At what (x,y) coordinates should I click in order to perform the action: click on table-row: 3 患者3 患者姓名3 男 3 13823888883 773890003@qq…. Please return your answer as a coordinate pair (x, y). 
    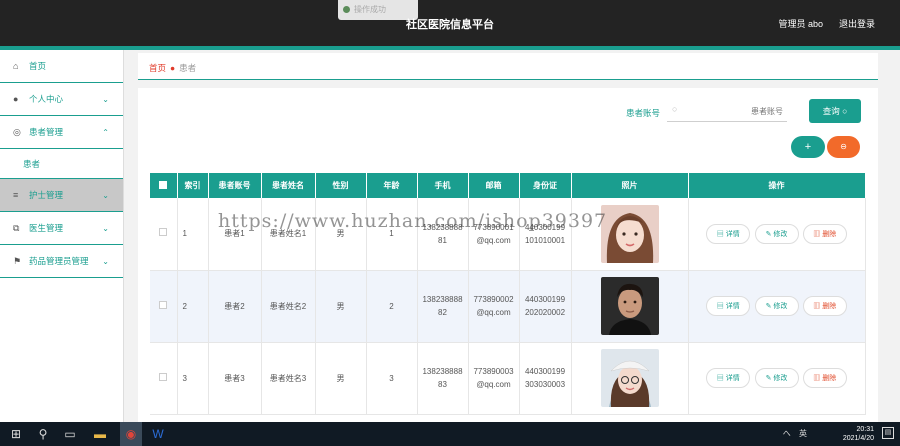
    Looking at the image, I should click on (508, 378).